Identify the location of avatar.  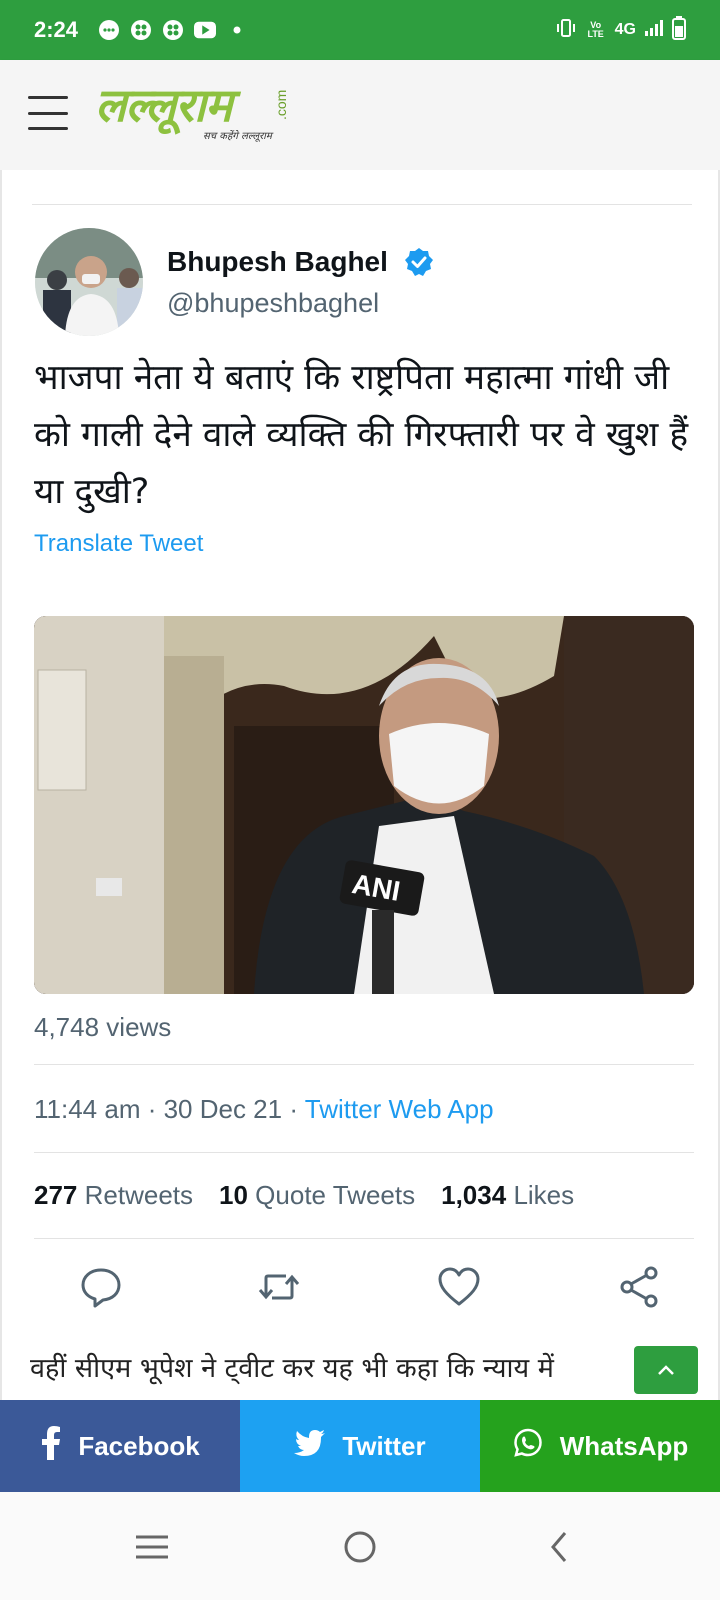
(89, 282).